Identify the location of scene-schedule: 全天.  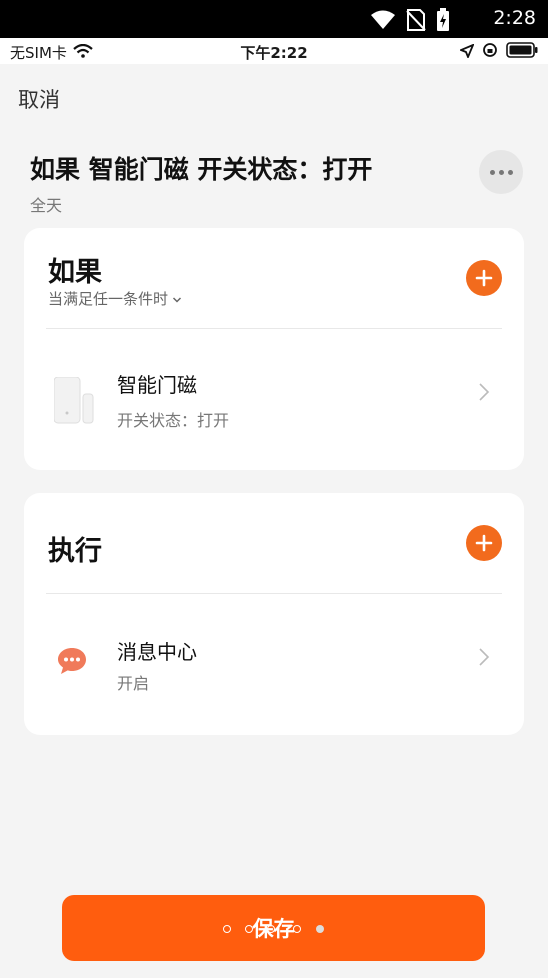
(46, 205).